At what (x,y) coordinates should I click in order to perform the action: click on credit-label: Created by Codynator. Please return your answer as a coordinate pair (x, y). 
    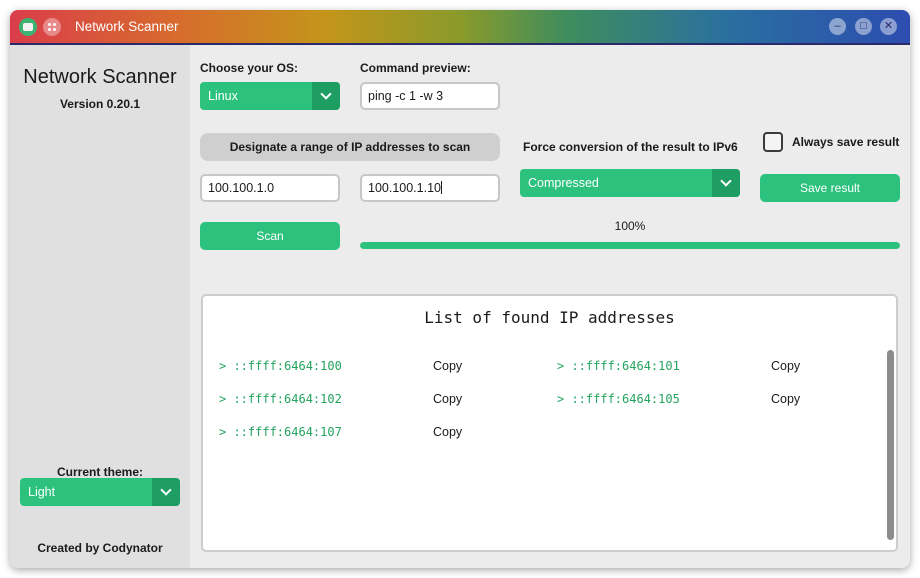
    Looking at the image, I should click on (100, 548).